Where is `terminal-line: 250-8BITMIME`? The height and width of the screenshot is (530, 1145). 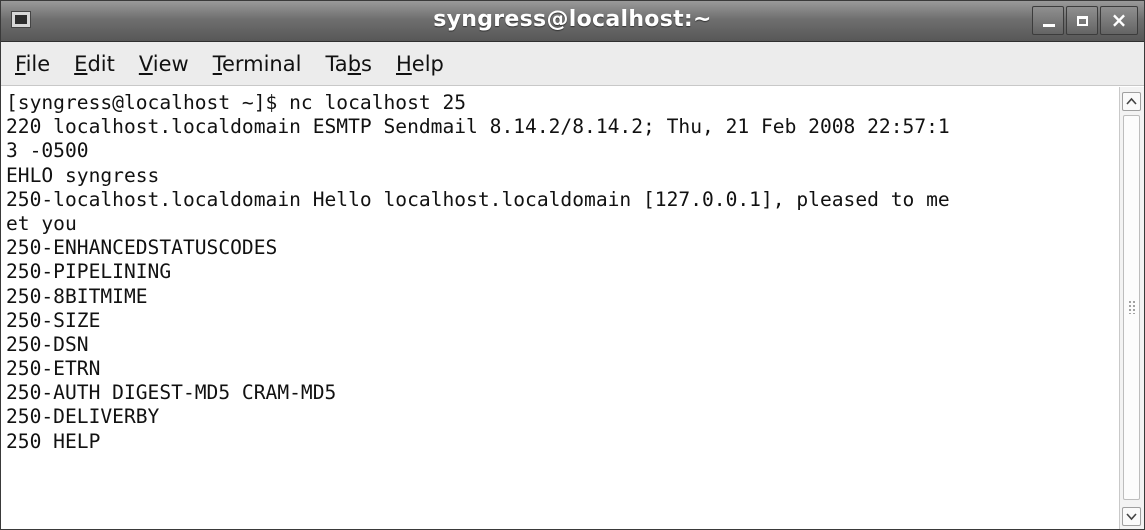
terminal-line: 250-8BITMIME is located at coordinates (77, 296).